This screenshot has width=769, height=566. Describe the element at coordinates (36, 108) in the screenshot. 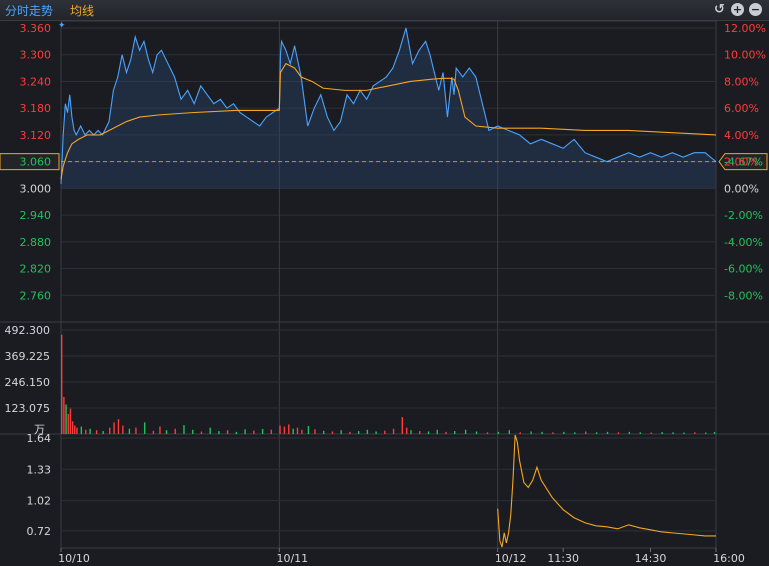

I see `y-tick-label: 3.180` at that location.